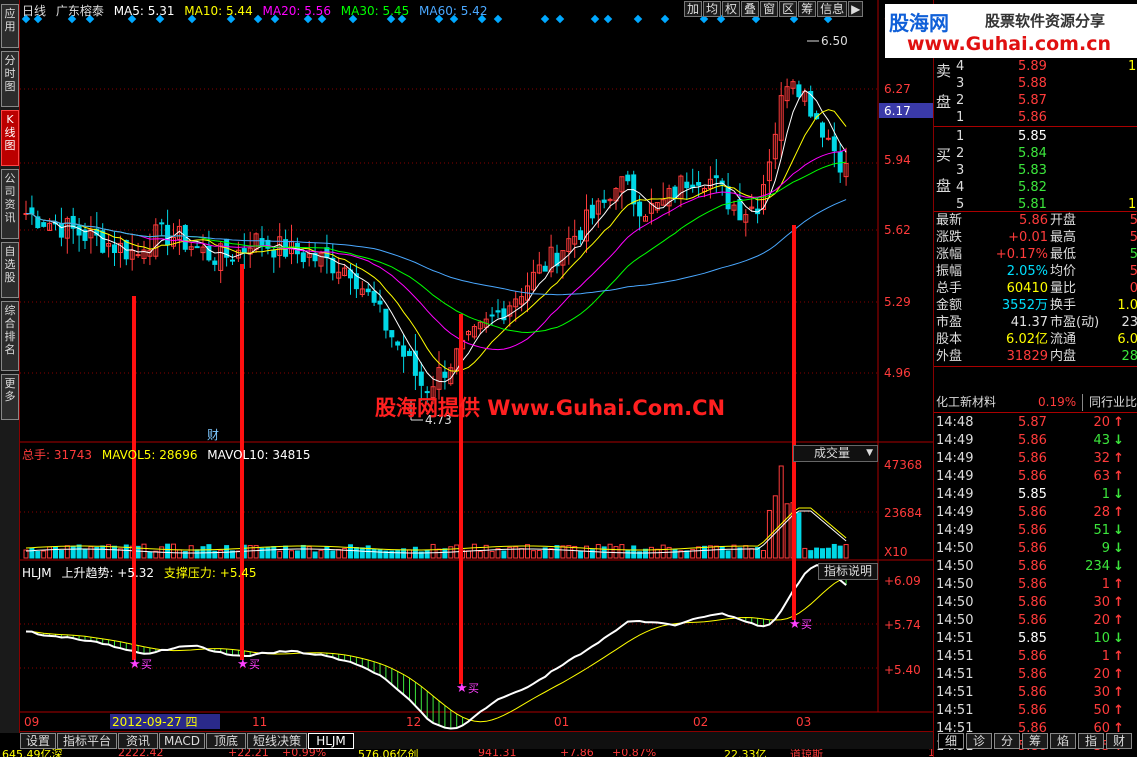 This screenshot has width=1137, height=757. What do you see at coordinates (38, 741) in the screenshot?
I see `indicator-tab-0: 设置` at bounding box center [38, 741].